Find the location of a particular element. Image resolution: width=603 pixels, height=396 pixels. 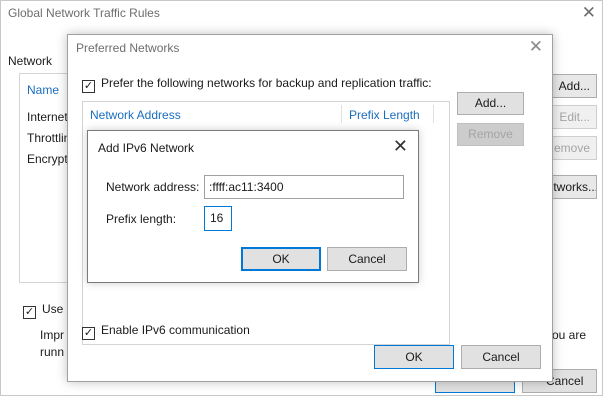

network-address-column-header: Network Address is located at coordinates (135, 115).